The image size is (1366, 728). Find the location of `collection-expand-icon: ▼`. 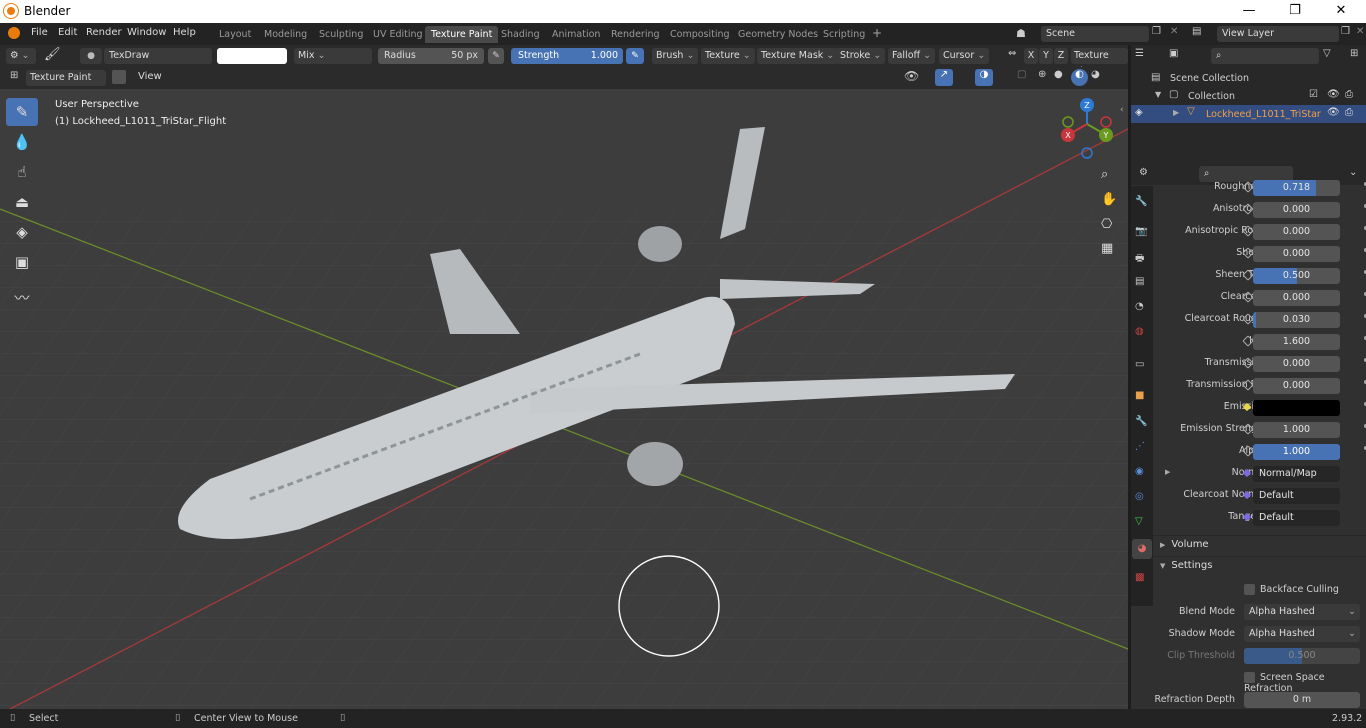

collection-expand-icon: ▼ is located at coordinates (1158, 94).